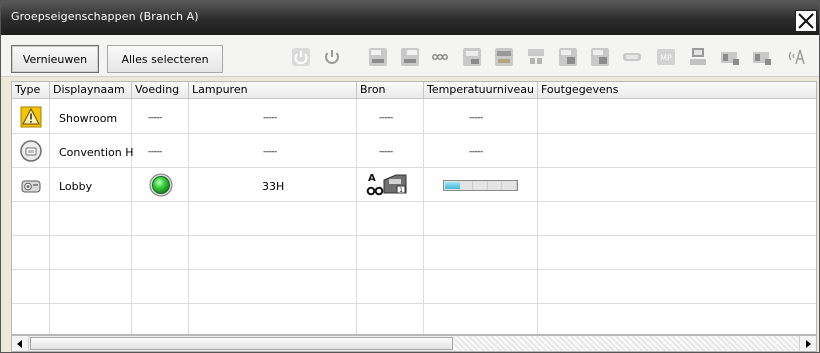  I want to click on column-header-power: Voeding, so click(160, 90).